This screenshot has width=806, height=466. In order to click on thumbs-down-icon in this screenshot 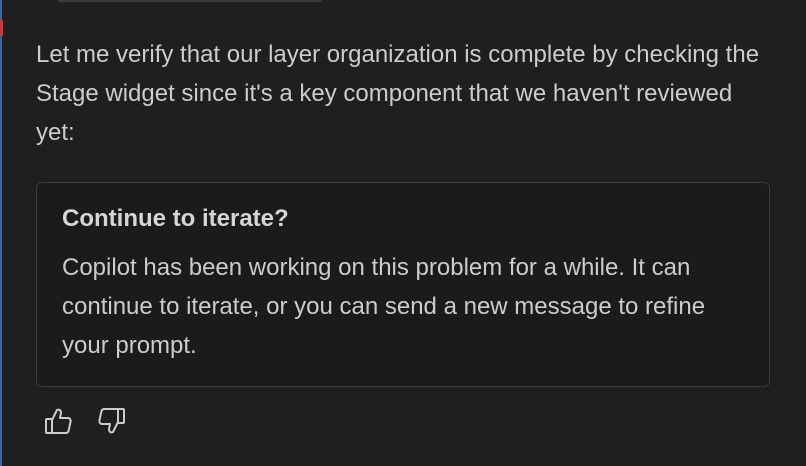, I will do `click(112, 423)`.